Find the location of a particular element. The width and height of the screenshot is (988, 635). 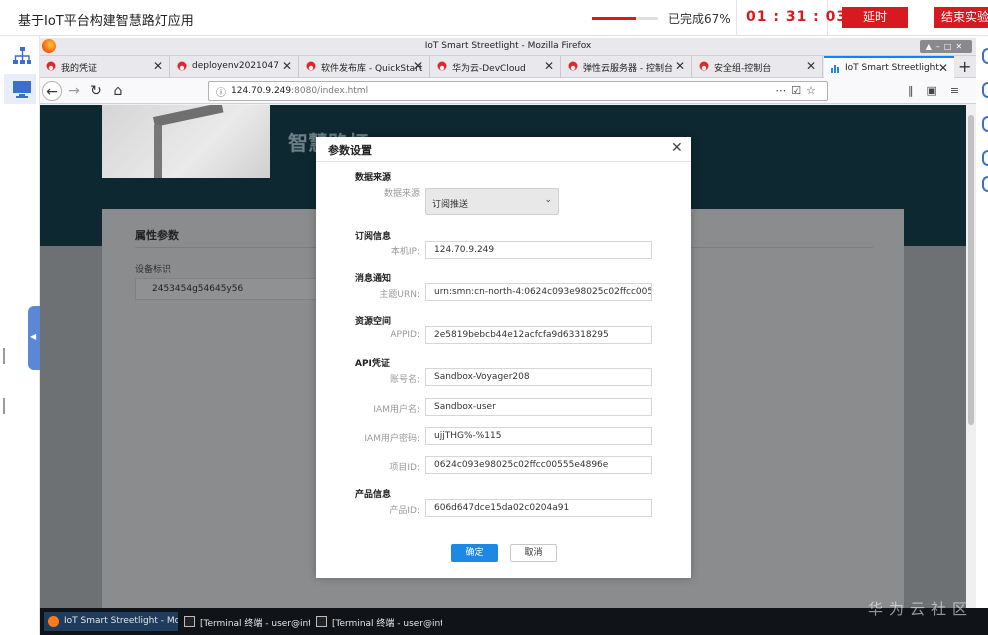

url-actions-icons: ⋯☑☆ is located at coordinates (798, 90).